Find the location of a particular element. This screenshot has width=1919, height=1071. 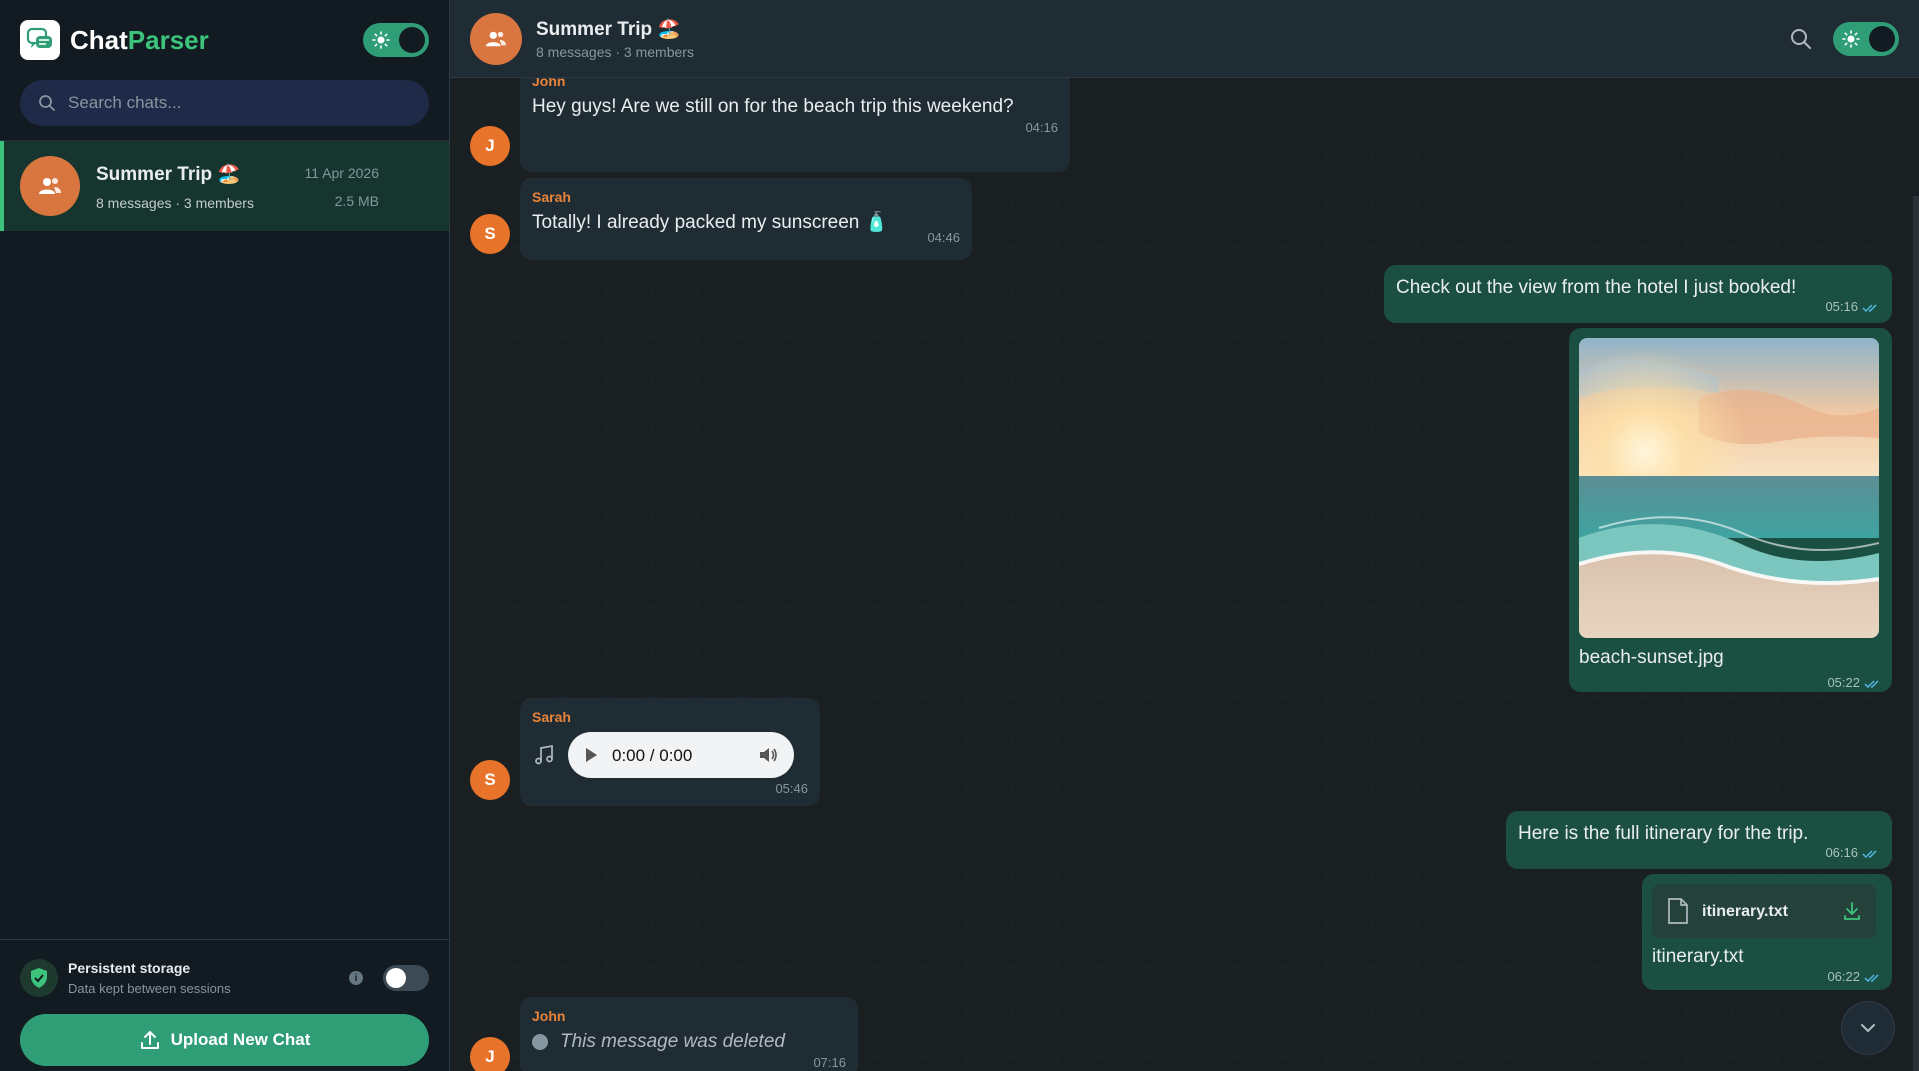

deleted-message: This message was deleted is located at coordinates (689, 1041).